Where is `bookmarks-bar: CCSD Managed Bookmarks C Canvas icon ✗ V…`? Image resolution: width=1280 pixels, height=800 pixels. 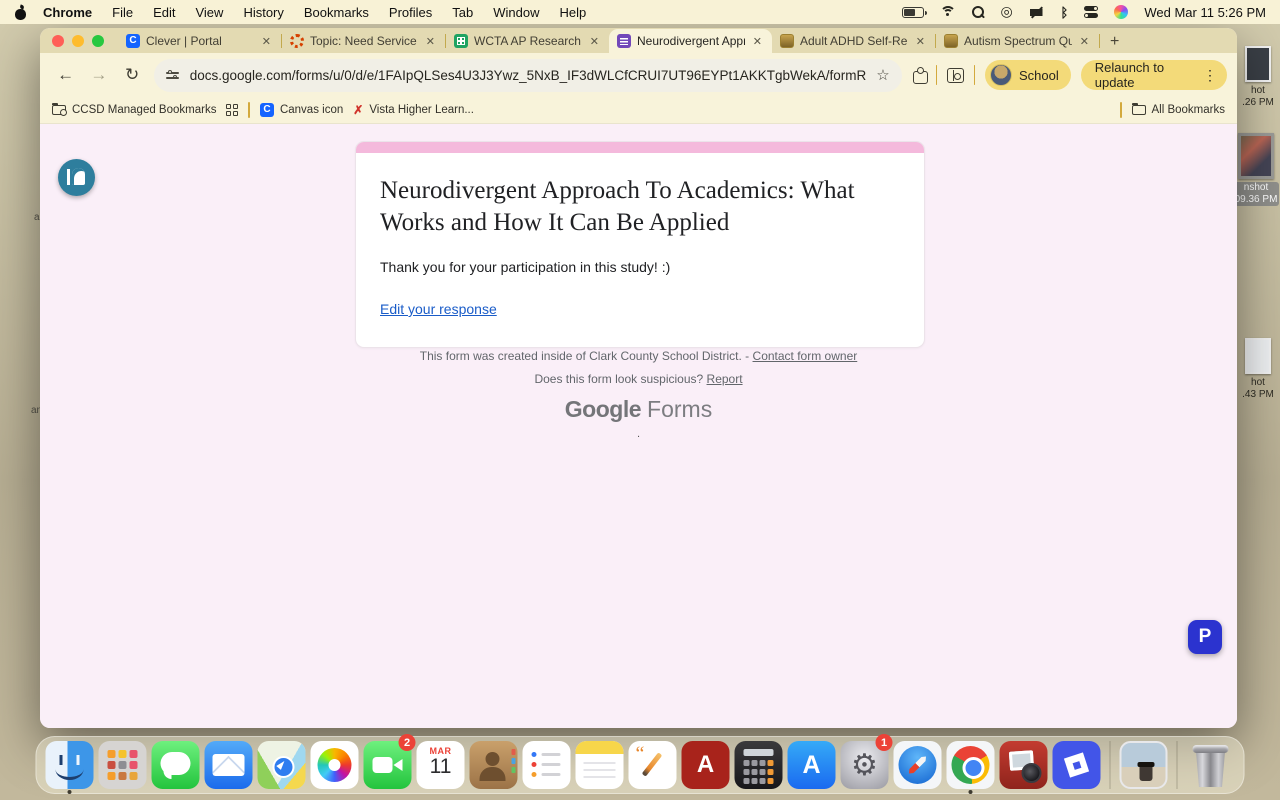
bookmarks-bar: CCSD Managed Bookmarks C Canvas icon ✗ V… is located at coordinates (638, 110).